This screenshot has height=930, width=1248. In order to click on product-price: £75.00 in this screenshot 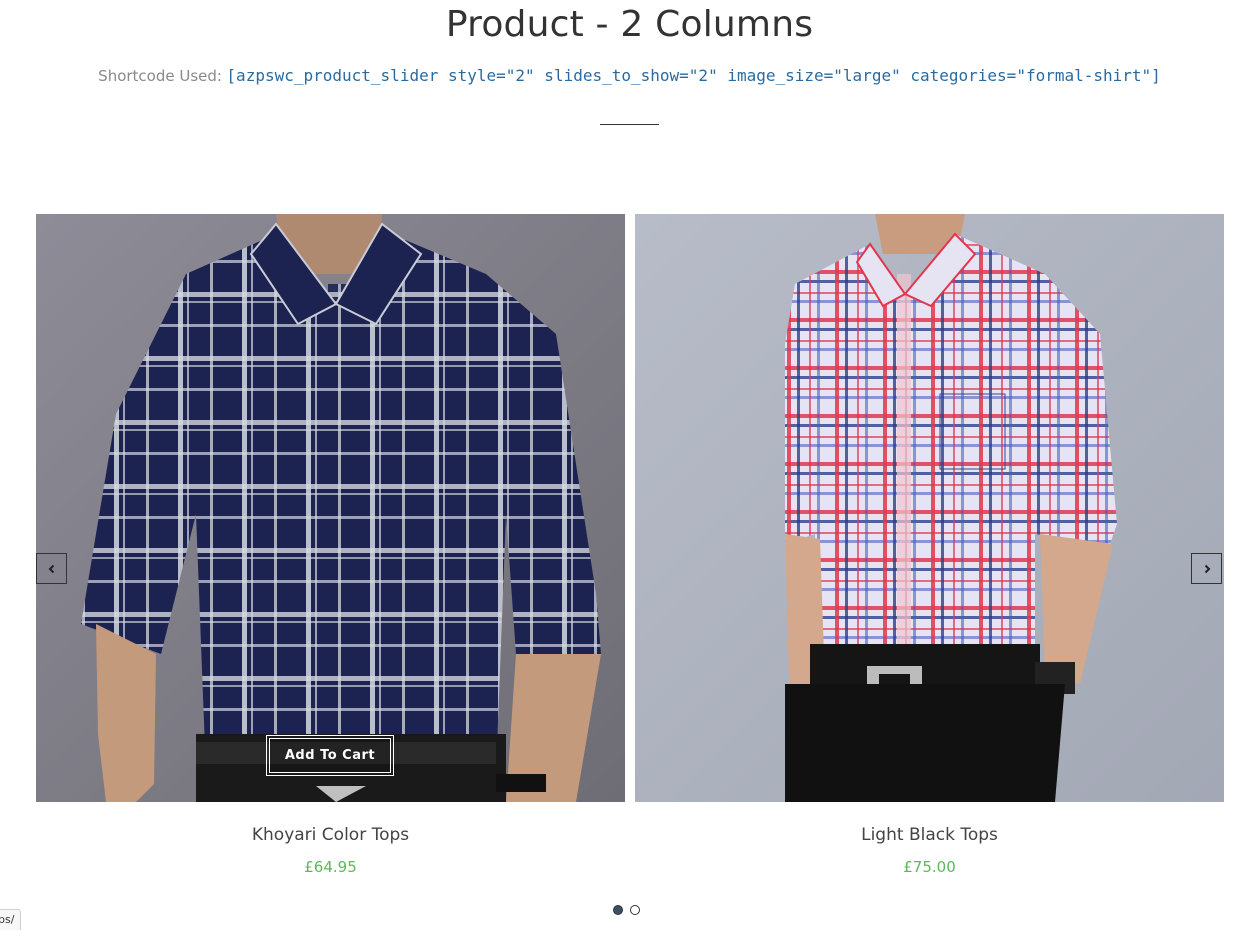, I will do `click(929, 867)`.